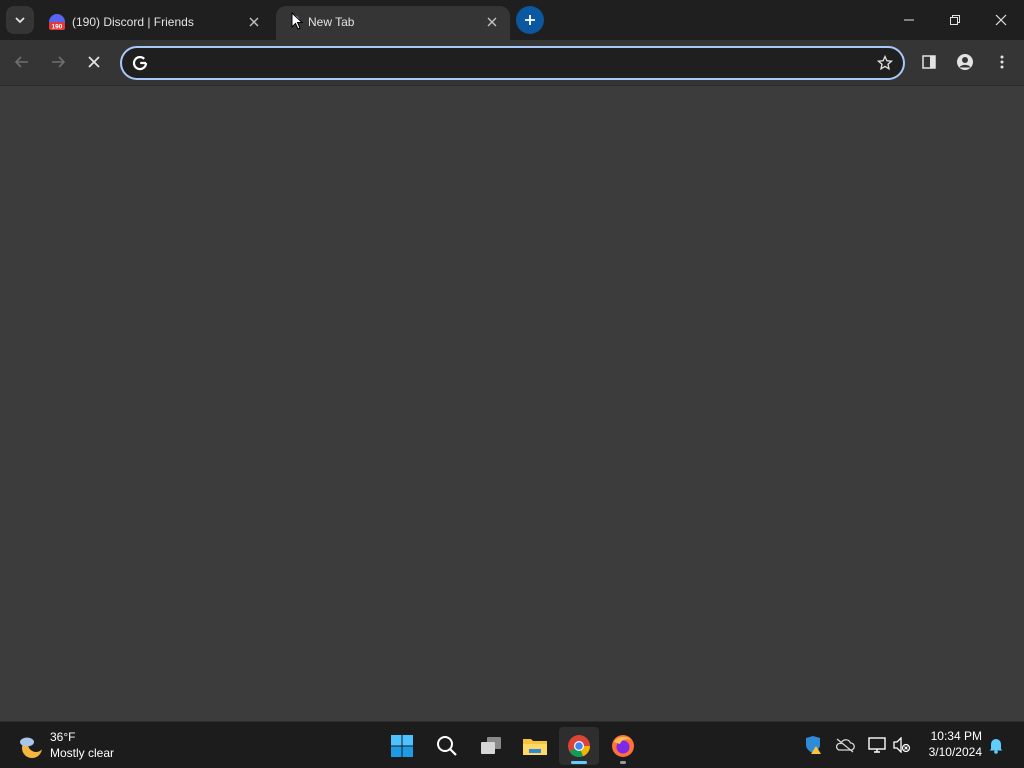 This screenshot has height=768, width=1024. What do you see at coordinates (506, 63) in the screenshot?
I see `address-input` at bounding box center [506, 63].